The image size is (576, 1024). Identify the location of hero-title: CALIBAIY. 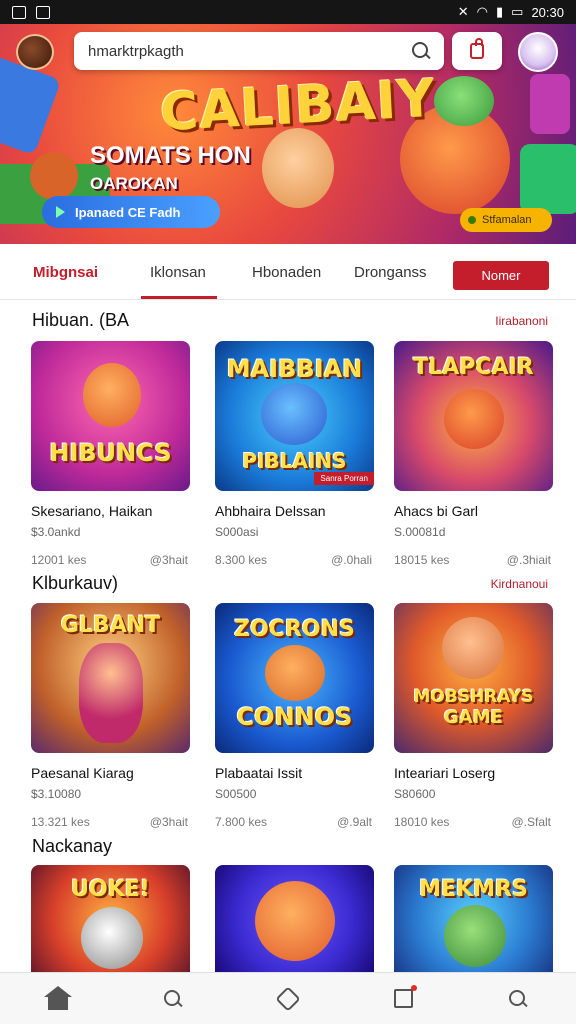
(298, 106).